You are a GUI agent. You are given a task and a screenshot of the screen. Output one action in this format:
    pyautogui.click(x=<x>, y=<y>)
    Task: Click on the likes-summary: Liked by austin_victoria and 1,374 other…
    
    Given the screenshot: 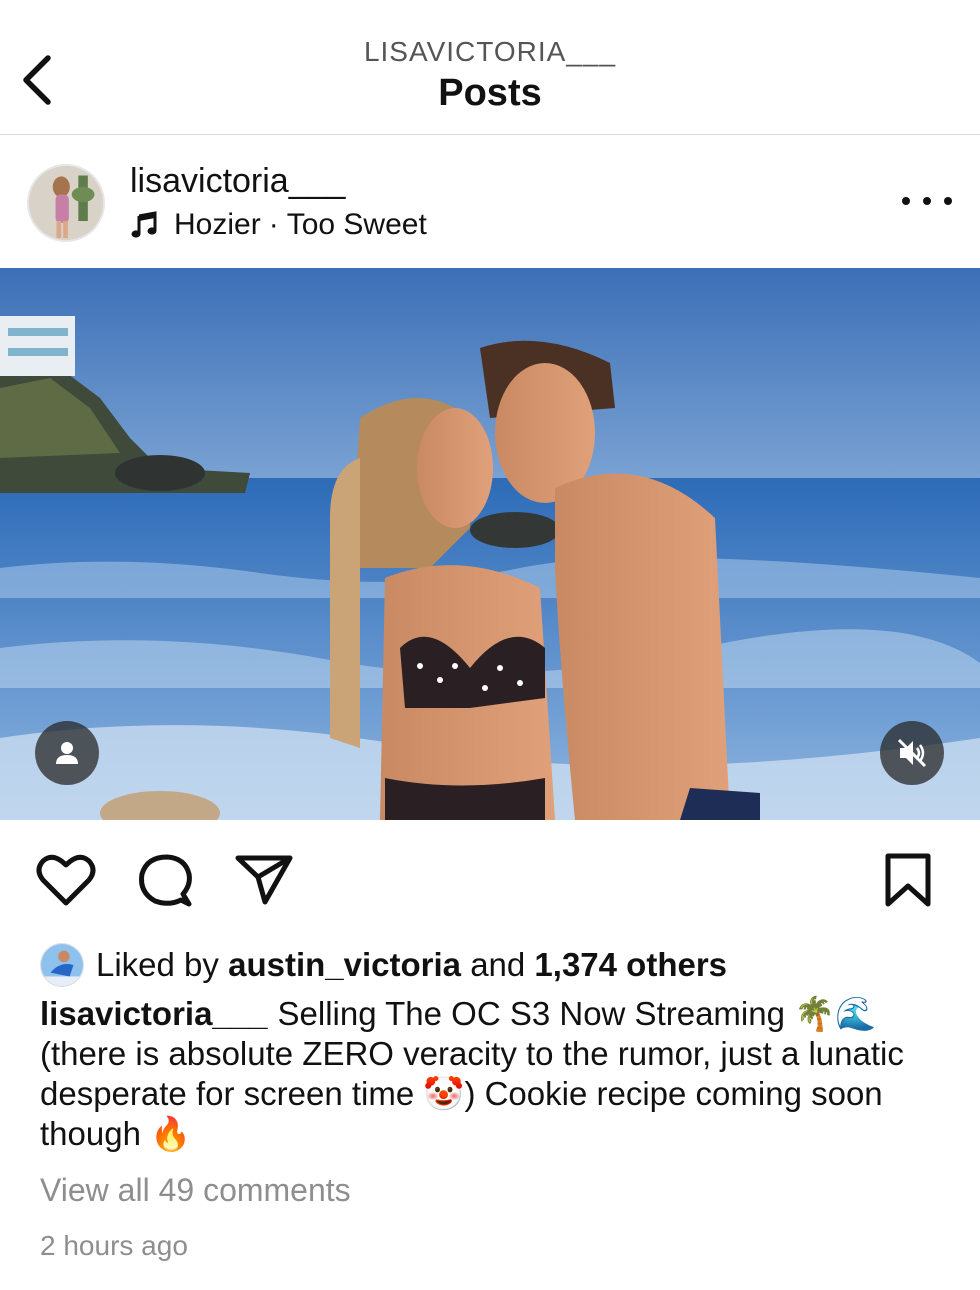 What is the action you would take?
    pyautogui.click(x=383, y=965)
    